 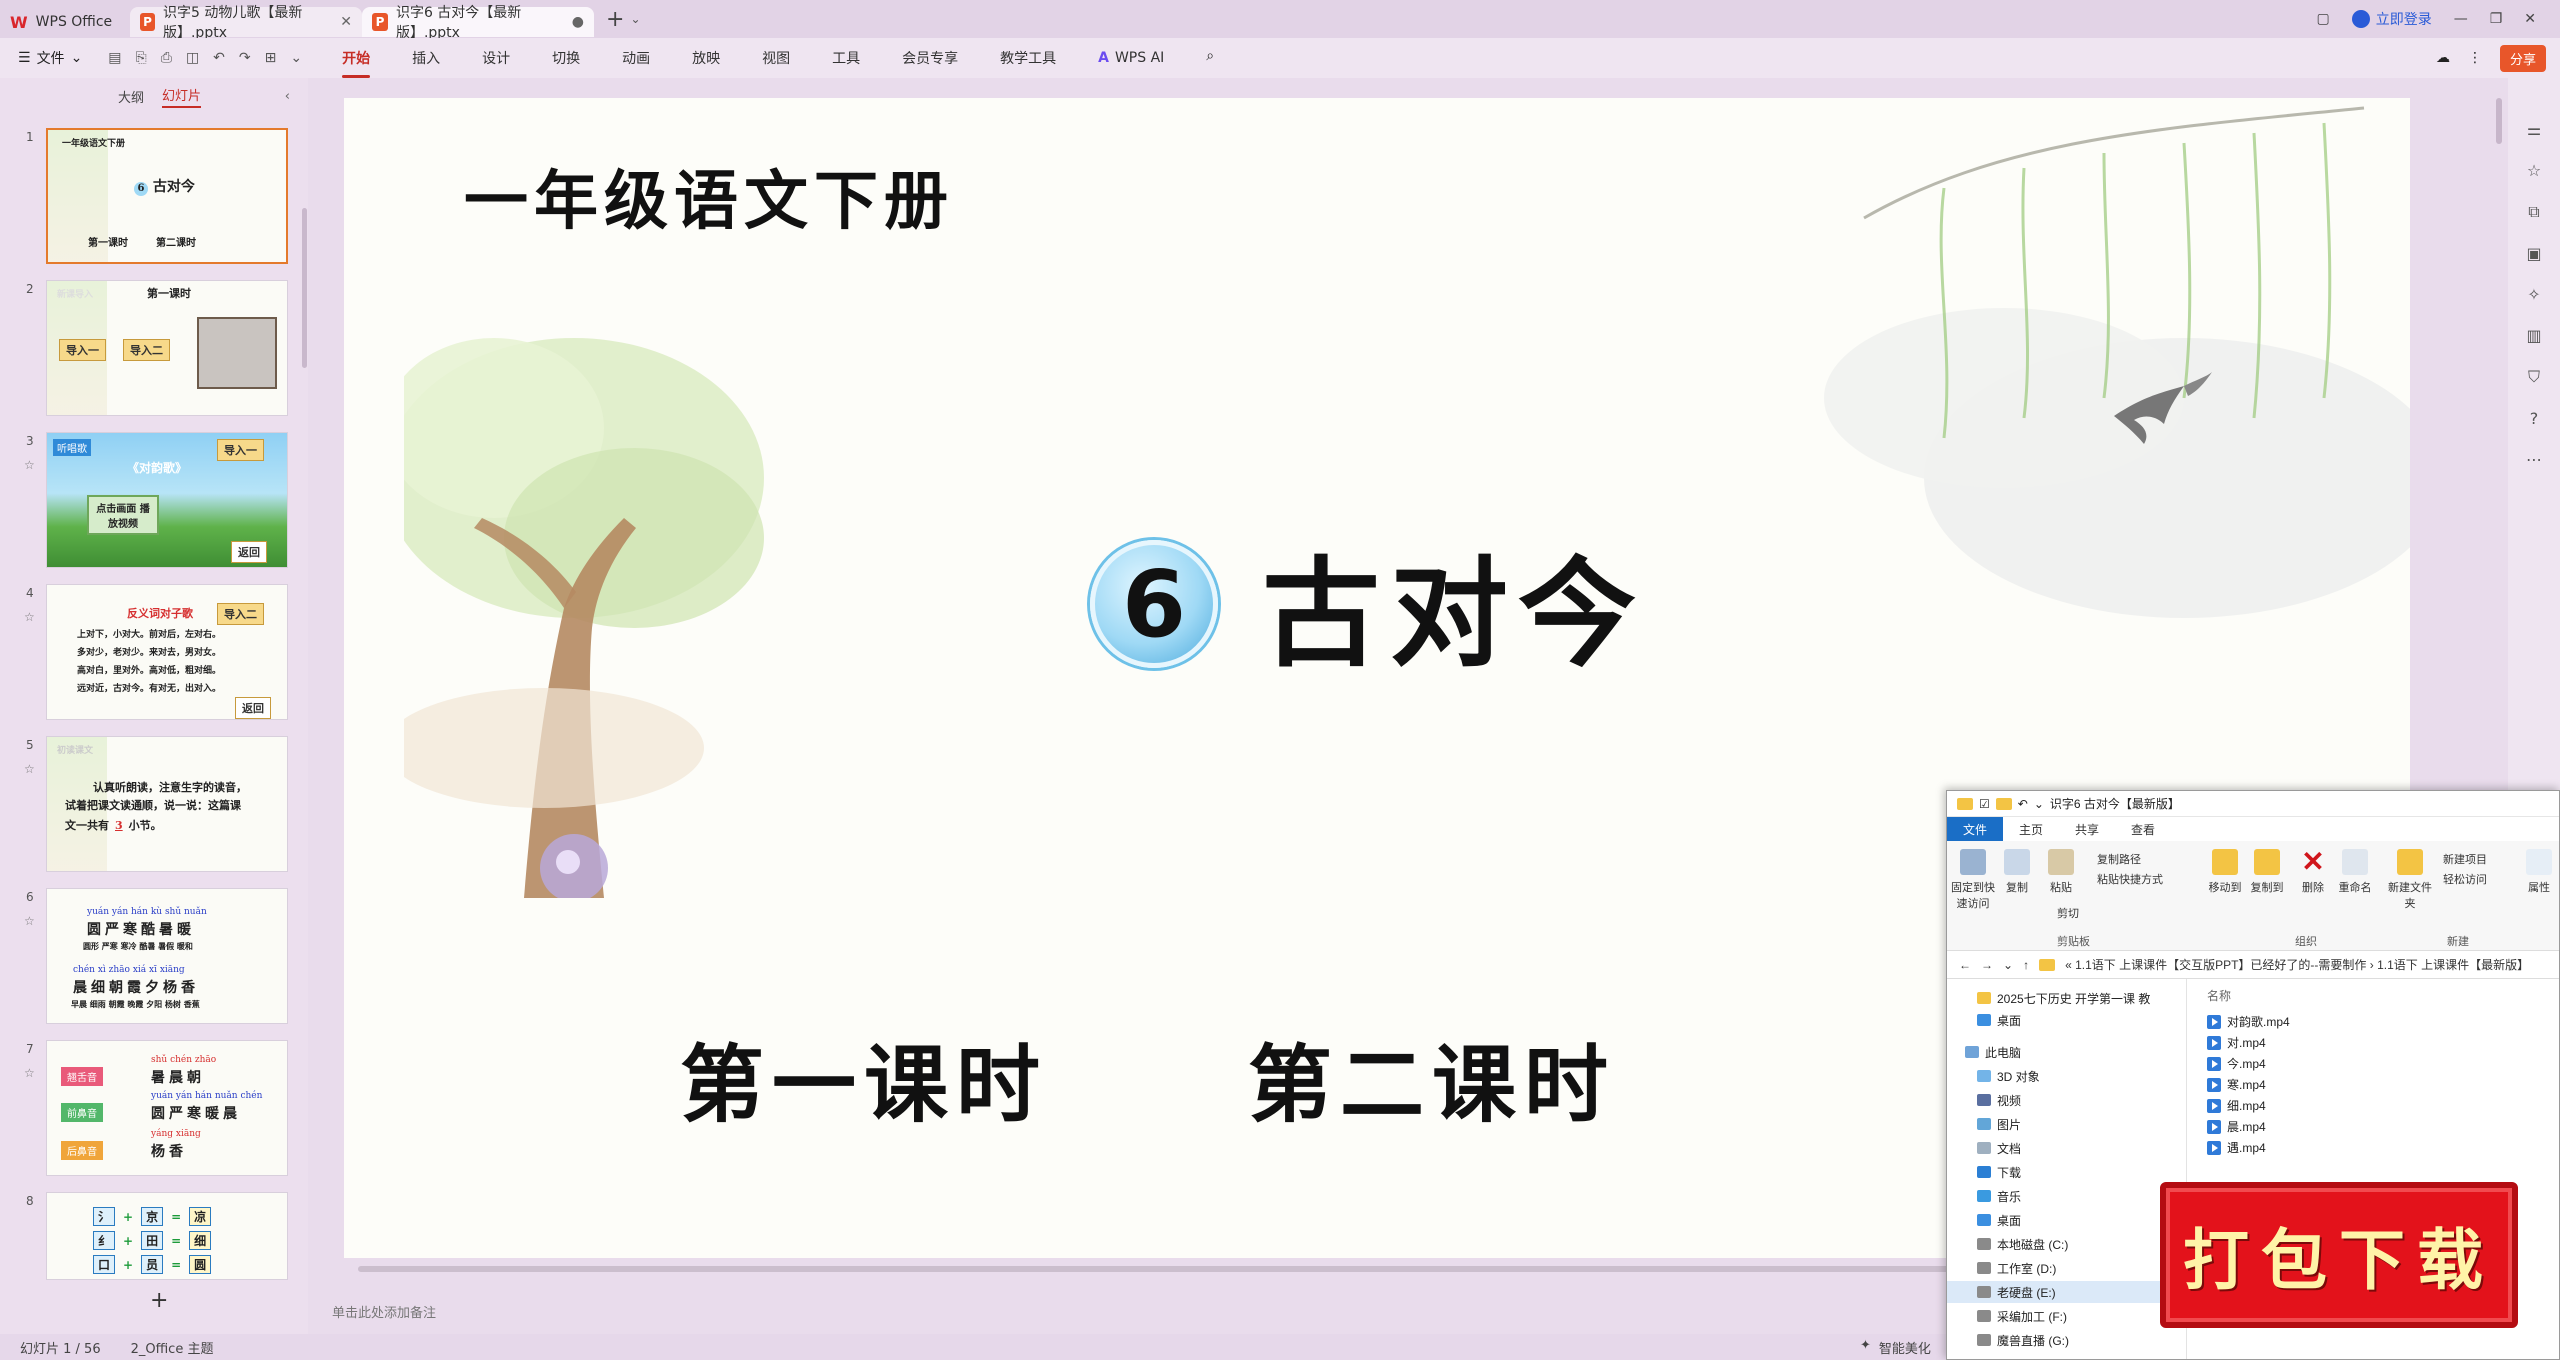 I want to click on print-icon: ⎙, so click(x=166, y=58).